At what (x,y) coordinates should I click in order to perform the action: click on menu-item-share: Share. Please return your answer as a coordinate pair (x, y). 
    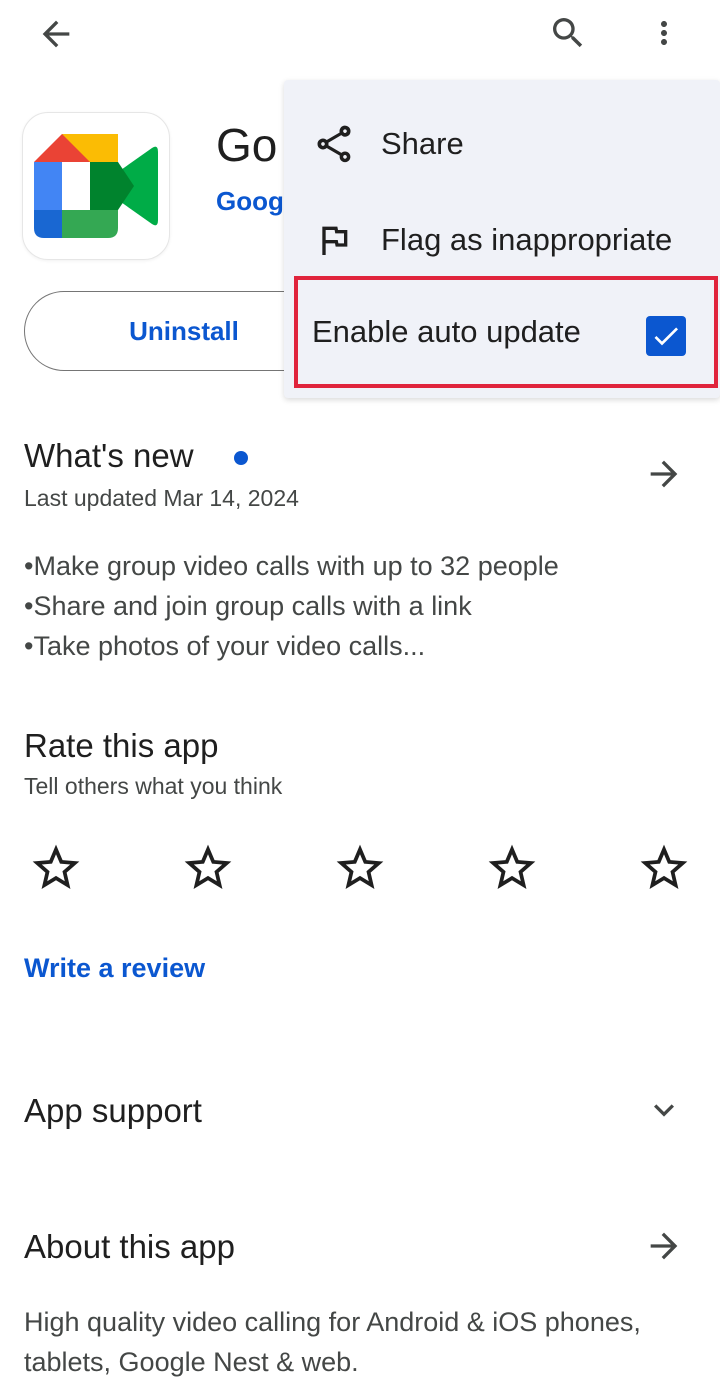
    Looking at the image, I should click on (502, 144).